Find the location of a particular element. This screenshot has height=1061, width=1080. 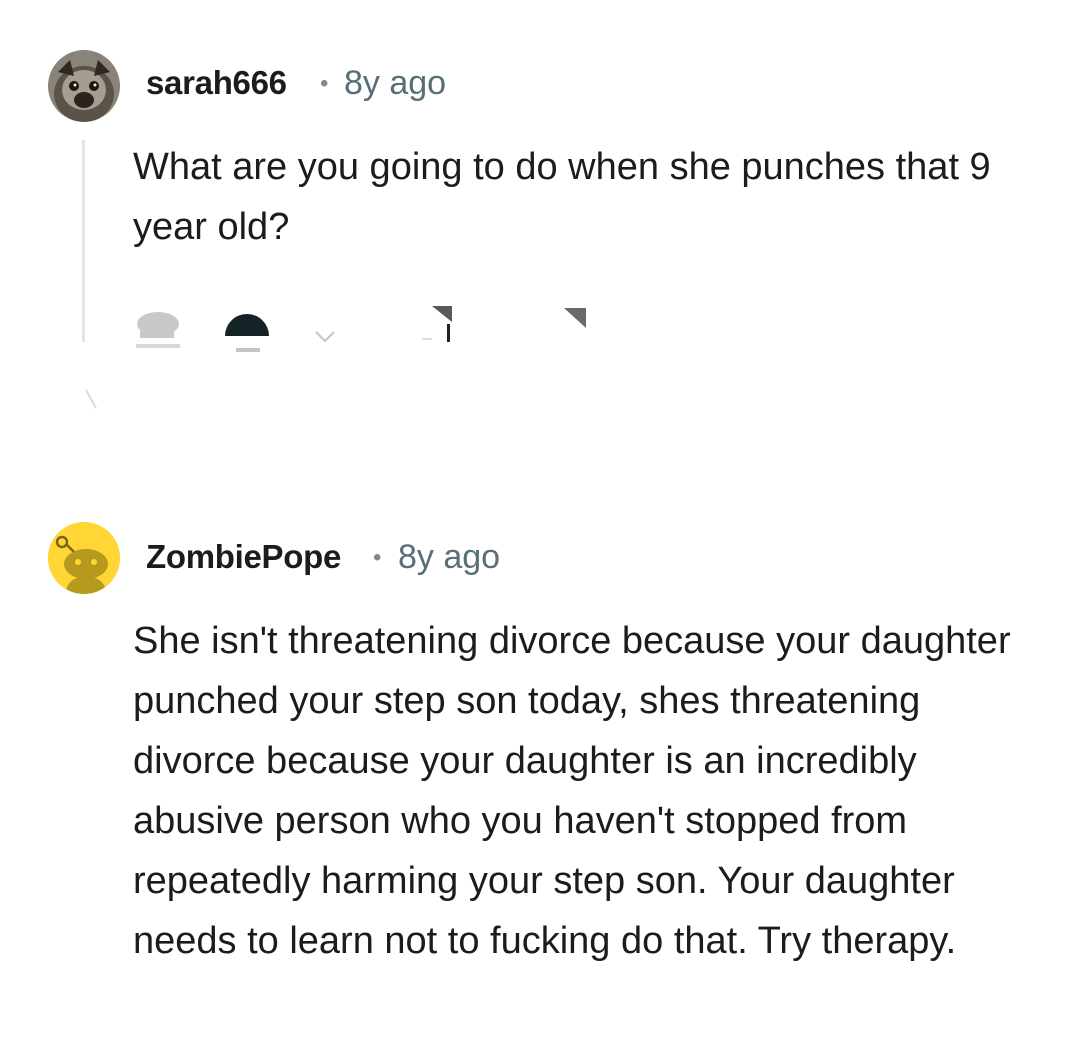

snoo-avatar-icon is located at coordinates (84, 558).